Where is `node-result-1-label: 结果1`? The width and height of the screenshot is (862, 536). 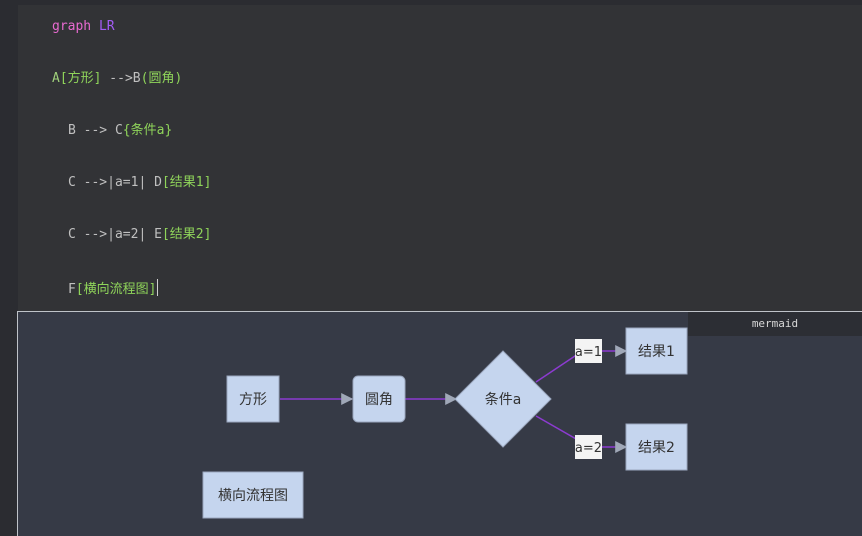
node-result-1-label: 结果1 is located at coordinates (656, 352).